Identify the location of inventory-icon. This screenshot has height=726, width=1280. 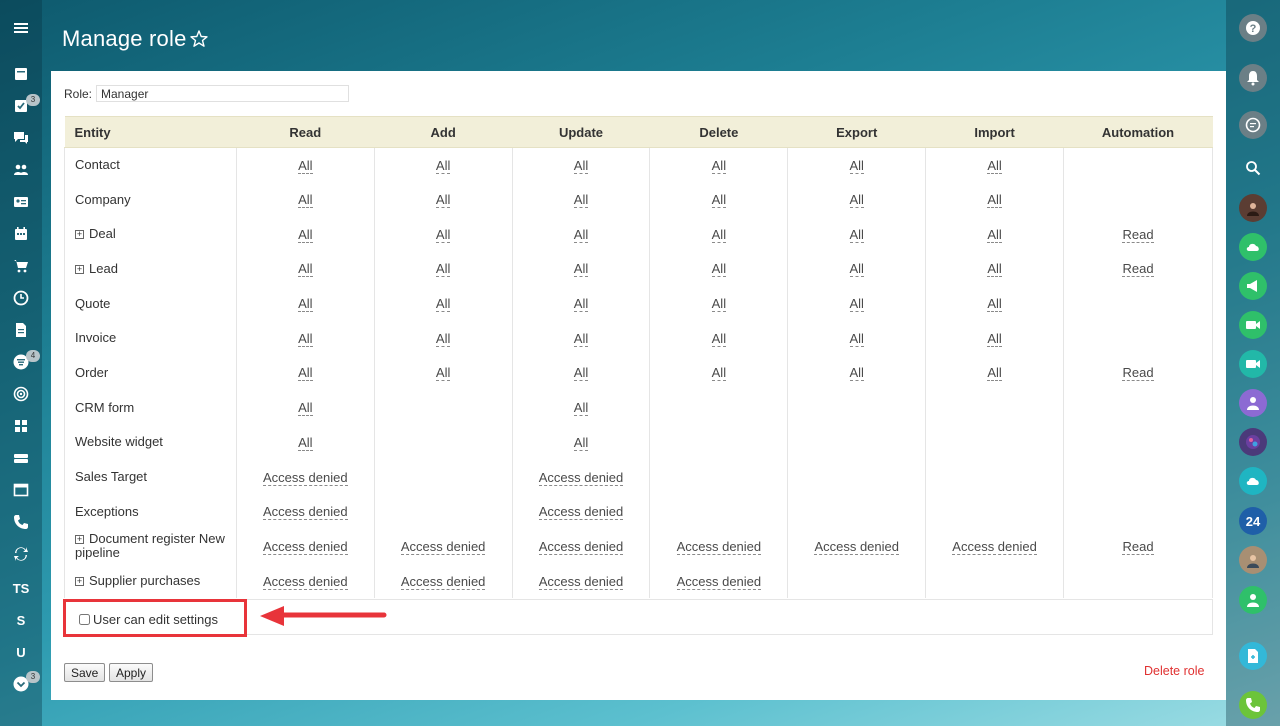
(21, 458).